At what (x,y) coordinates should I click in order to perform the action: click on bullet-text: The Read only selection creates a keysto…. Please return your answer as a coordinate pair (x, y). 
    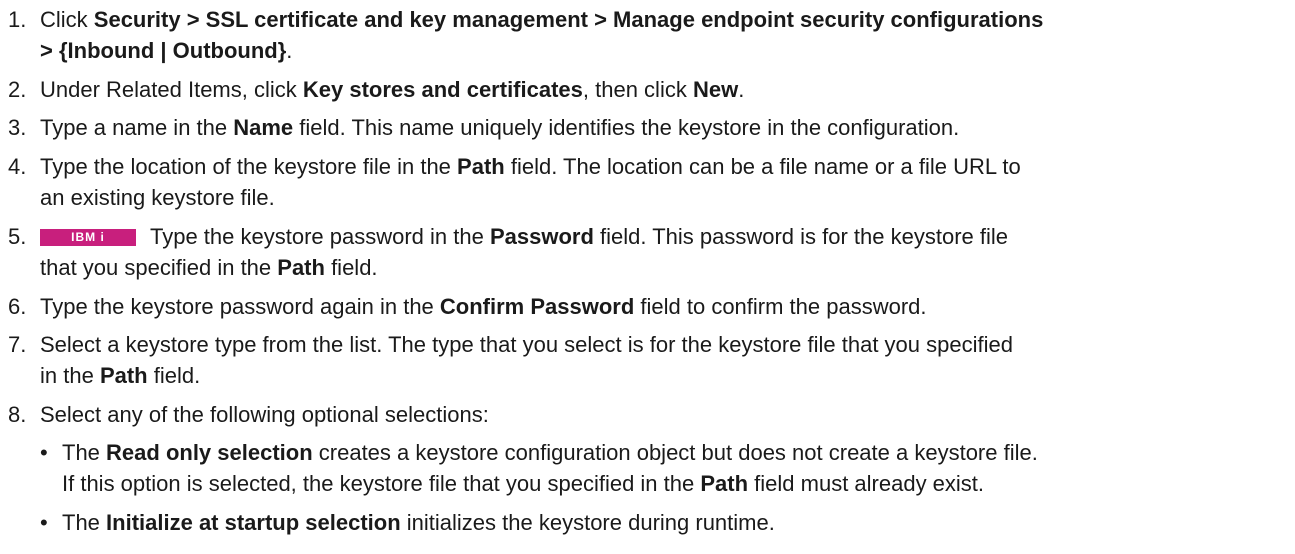
    Looking at the image, I should click on (676, 468).